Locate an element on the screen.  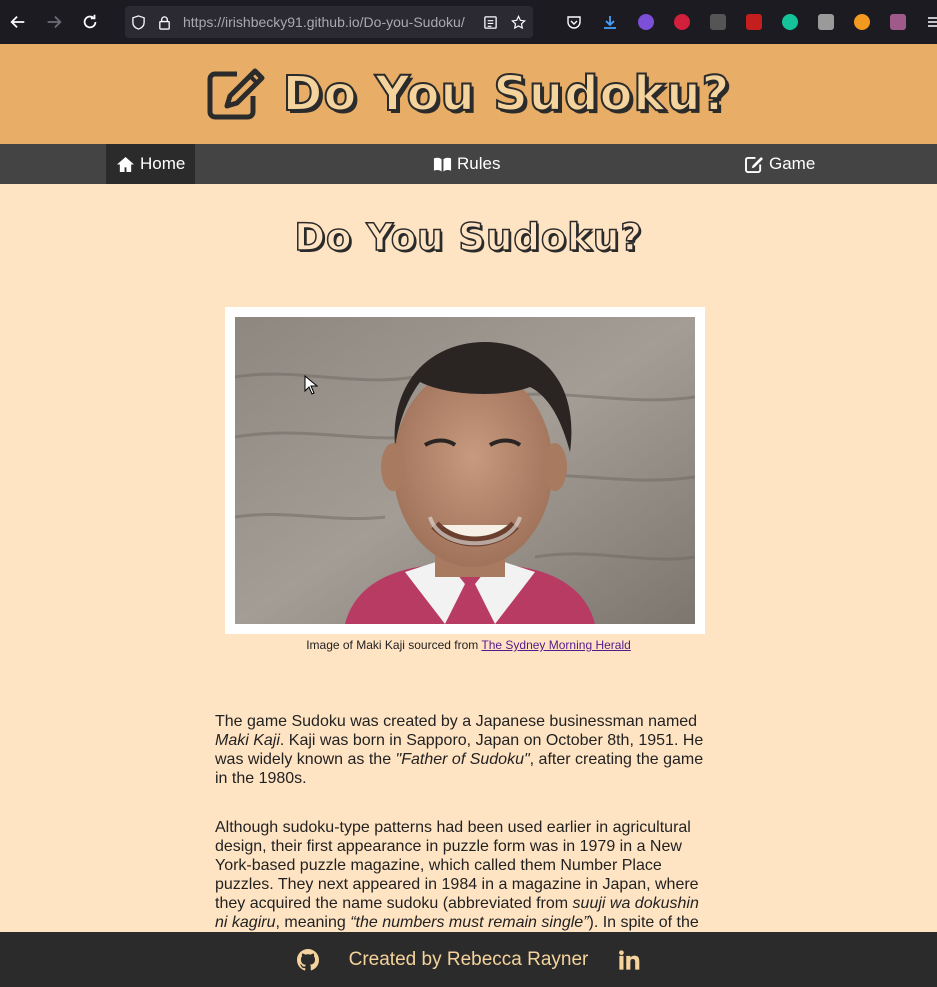
arrow-right-icon is located at coordinates (54, 22).